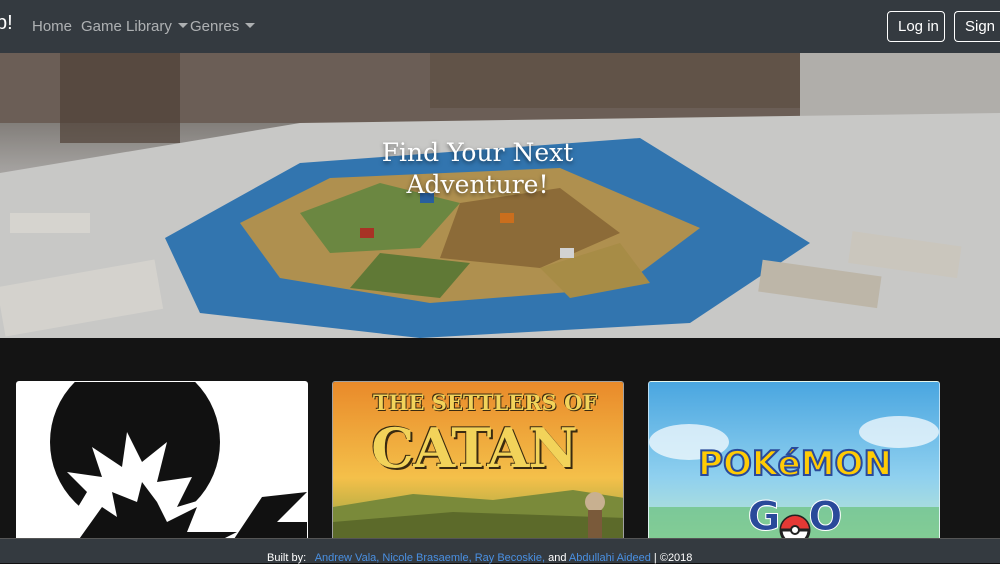 Image resolution: width=1000 pixels, height=564 pixels. Describe the element at coordinates (474, 448) in the screenshot. I see `catan-title-main: CATAN` at that location.